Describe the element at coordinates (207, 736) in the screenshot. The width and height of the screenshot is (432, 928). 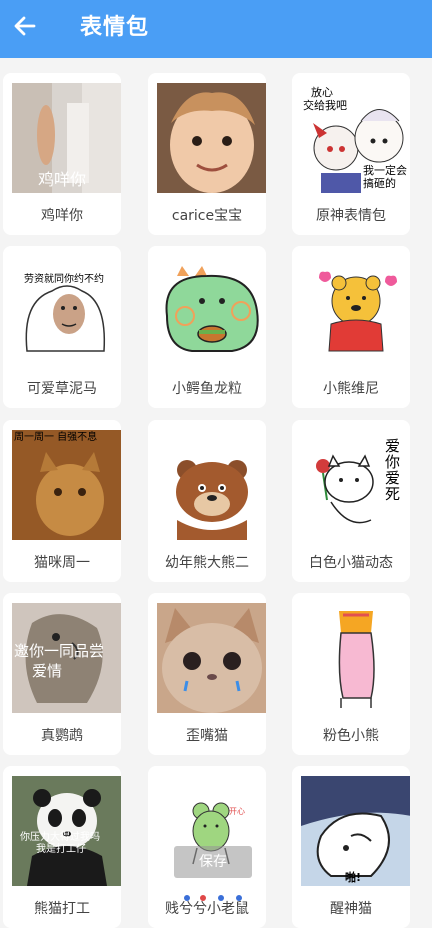
I see `sticker-label: 歪嘴猫` at that location.